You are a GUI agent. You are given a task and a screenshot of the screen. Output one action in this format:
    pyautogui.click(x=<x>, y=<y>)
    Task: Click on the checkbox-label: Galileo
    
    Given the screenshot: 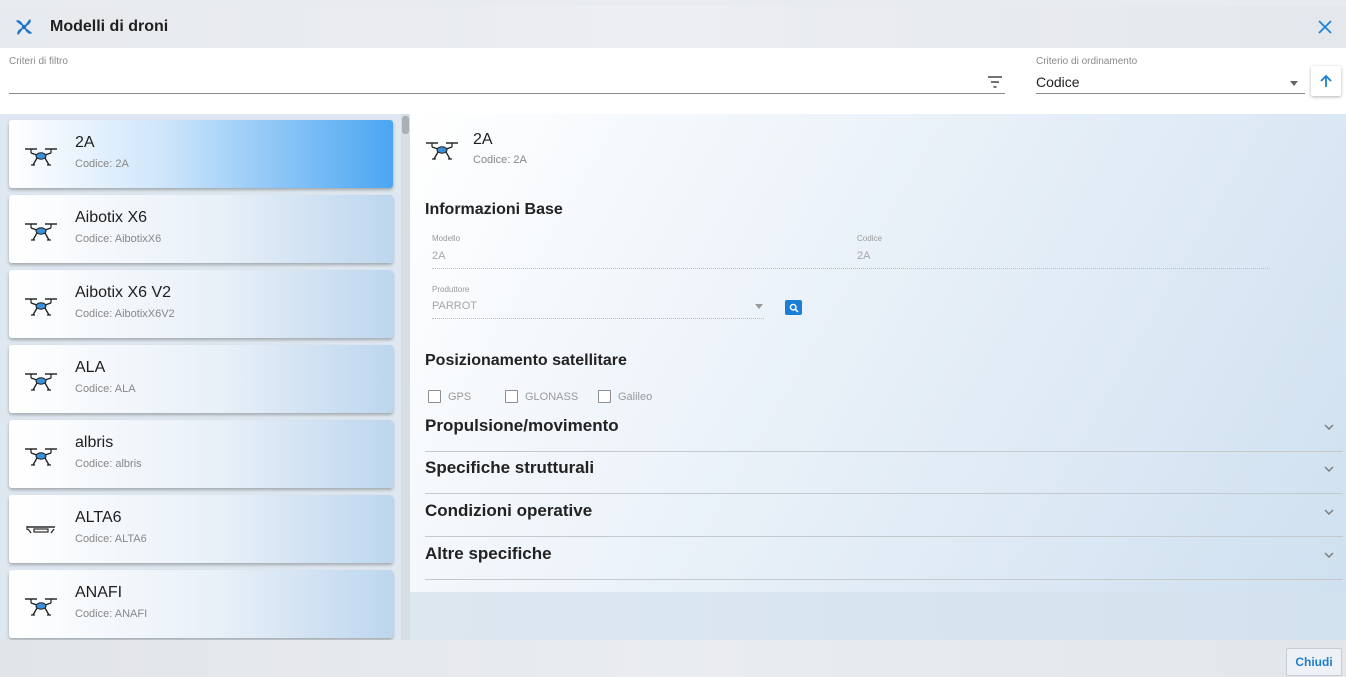 What is the action you would take?
    pyautogui.click(x=635, y=396)
    